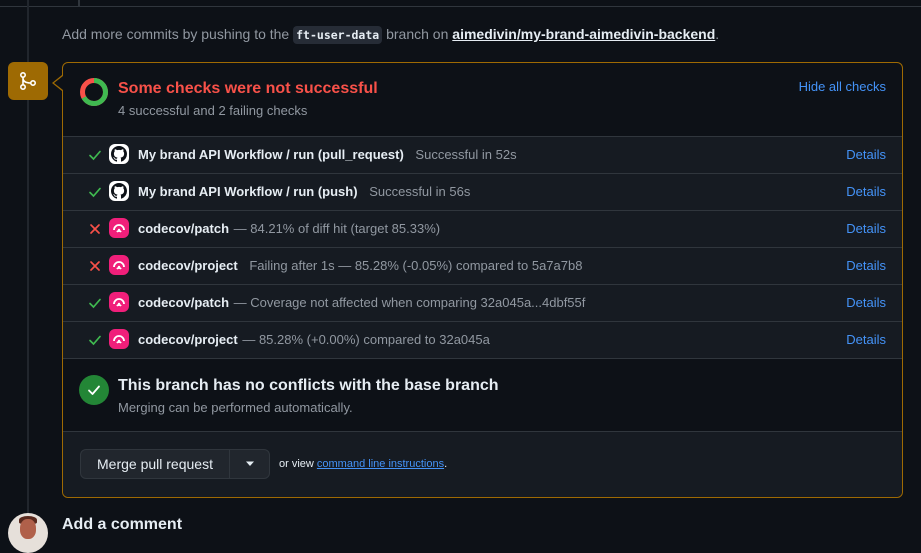  What do you see at coordinates (58, 83) in the screenshot?
I see `panel-pointer-fill` at bounding box center [58, 83].